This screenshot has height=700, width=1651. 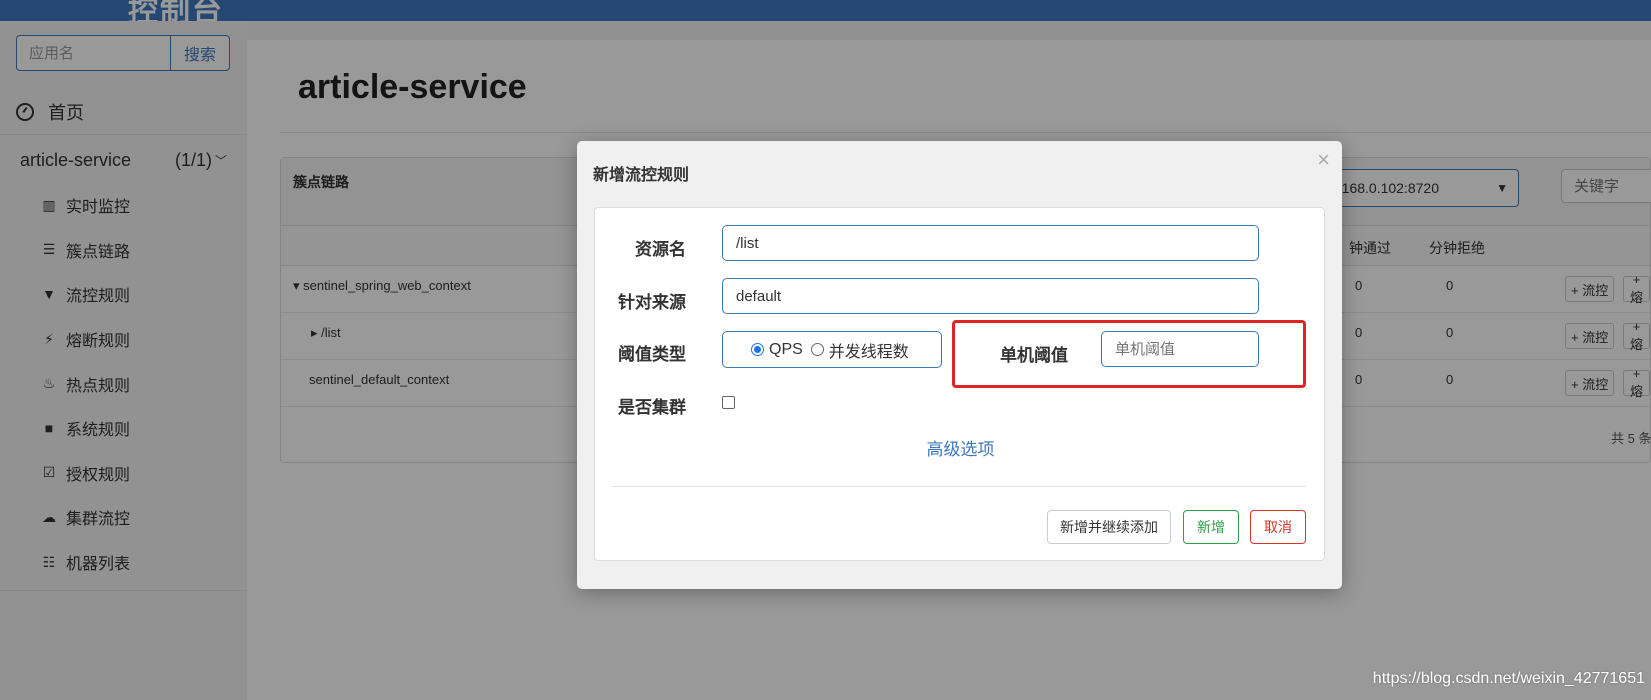 What do you see at coordinates (1211, 527) in the screenshot?
I see `add-button: 新增` at bounding box center [1211, 527].